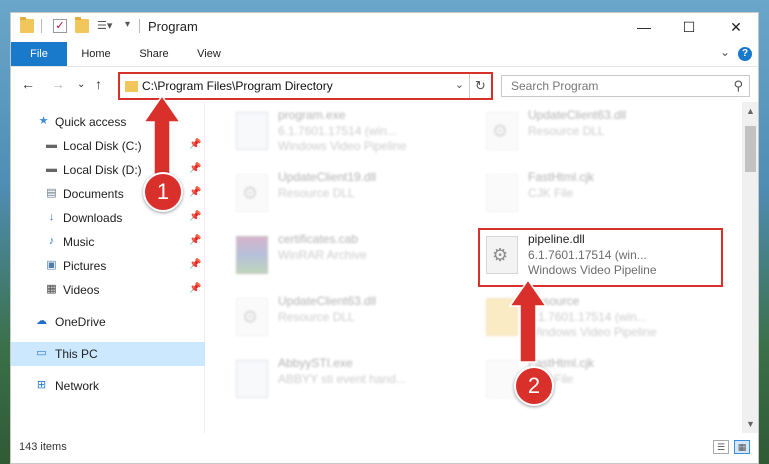 Image resolution: width=769 pixels, height=464 pixels. Describe the element at coordinates (79, 242) in the screenshot. I see `sidebar-item-label: Music` at that location.